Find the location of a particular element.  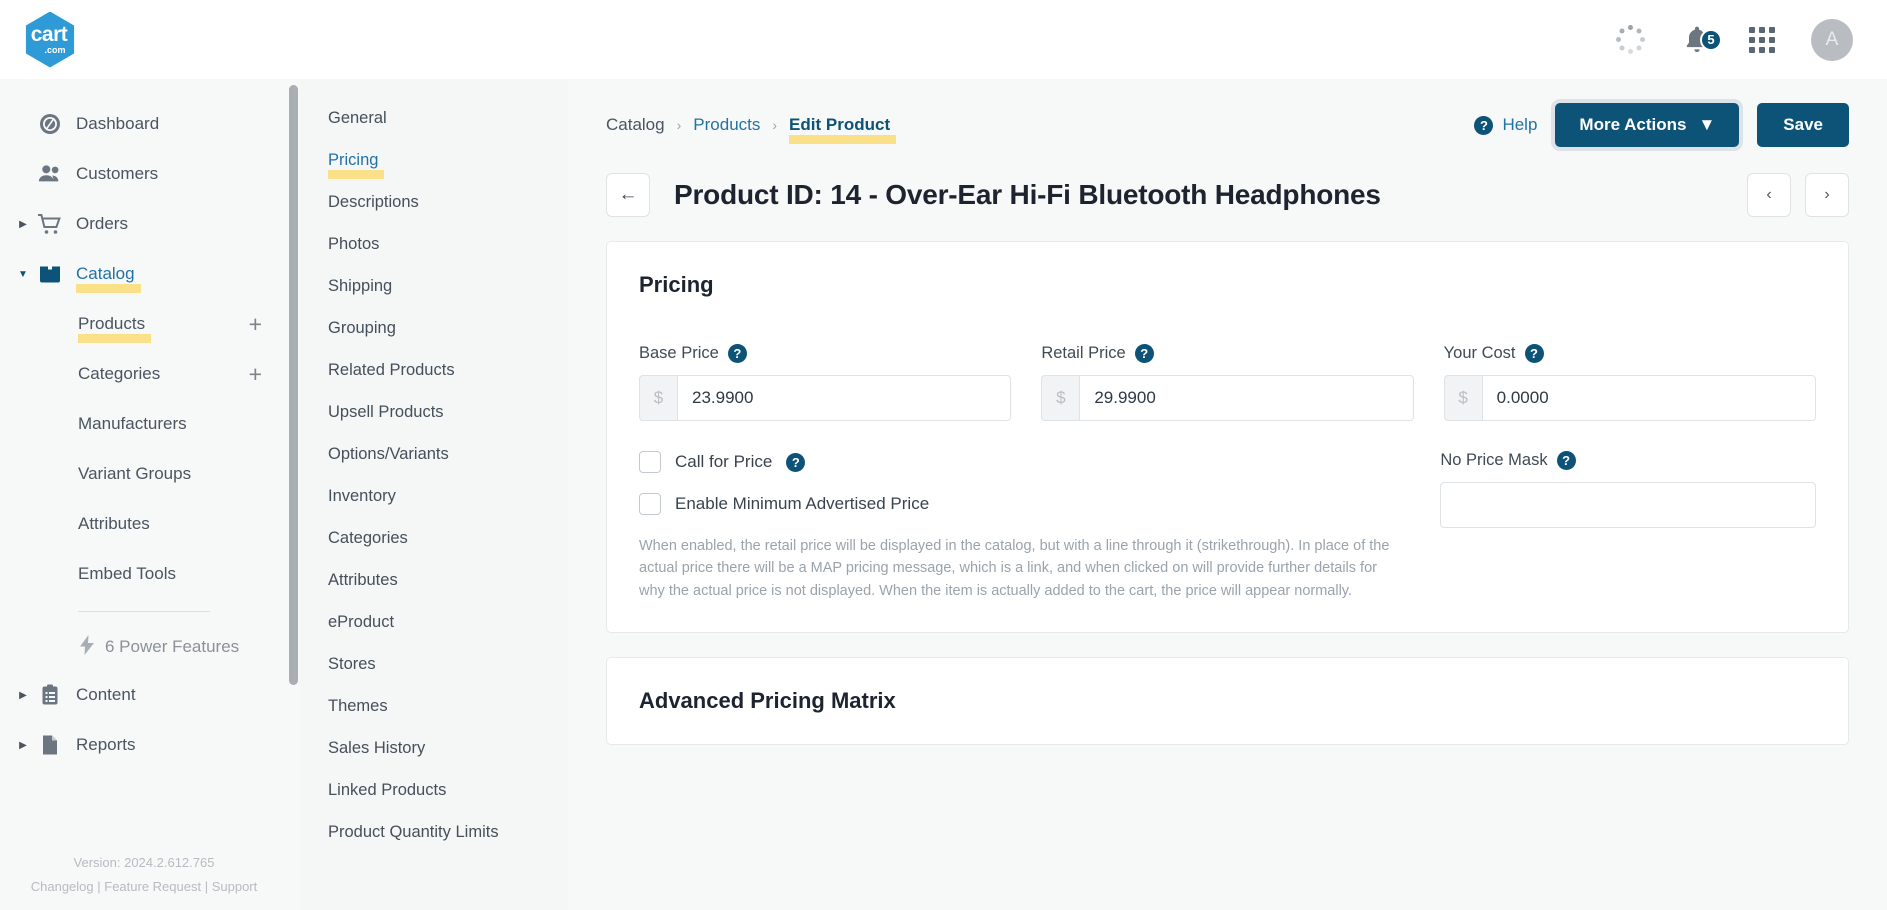

subnav-item-upsell-products: Upsell Products is located at coordinates (434, 412).